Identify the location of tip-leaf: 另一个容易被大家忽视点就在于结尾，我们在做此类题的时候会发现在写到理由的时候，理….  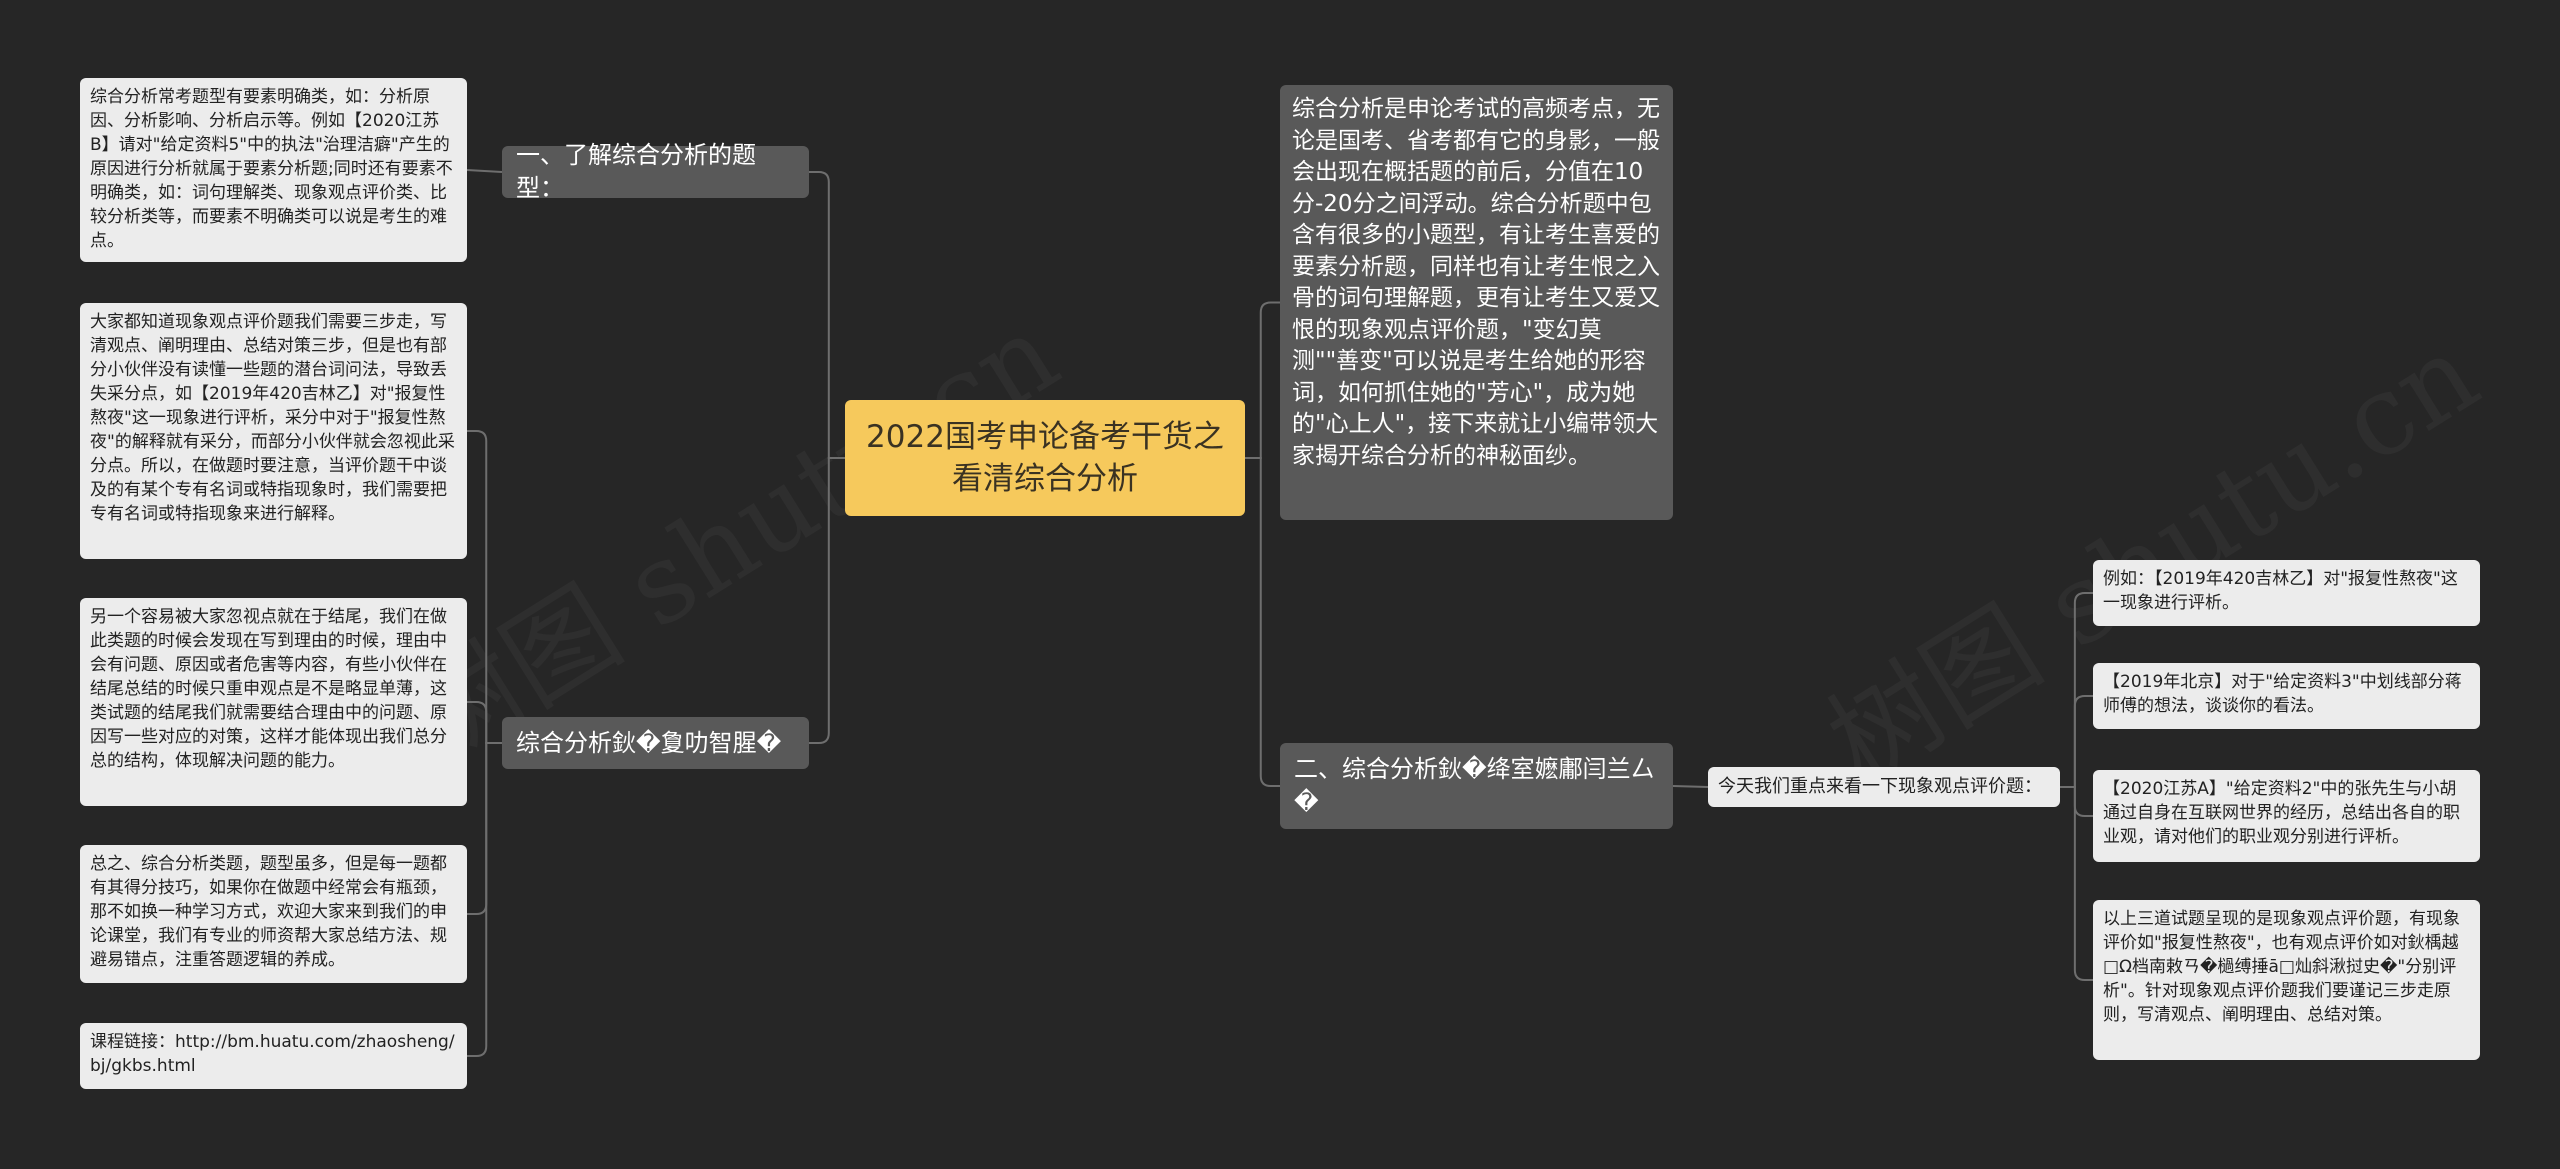
(273, 702).